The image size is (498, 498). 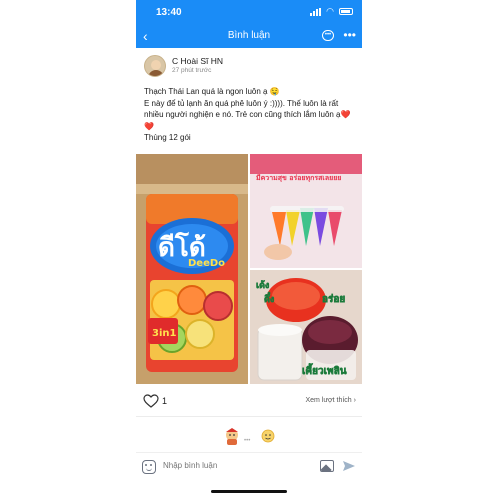 I want to click on post-photo-main: ดีโด้ DeeDo 3in1, so click(x=192, y=269).